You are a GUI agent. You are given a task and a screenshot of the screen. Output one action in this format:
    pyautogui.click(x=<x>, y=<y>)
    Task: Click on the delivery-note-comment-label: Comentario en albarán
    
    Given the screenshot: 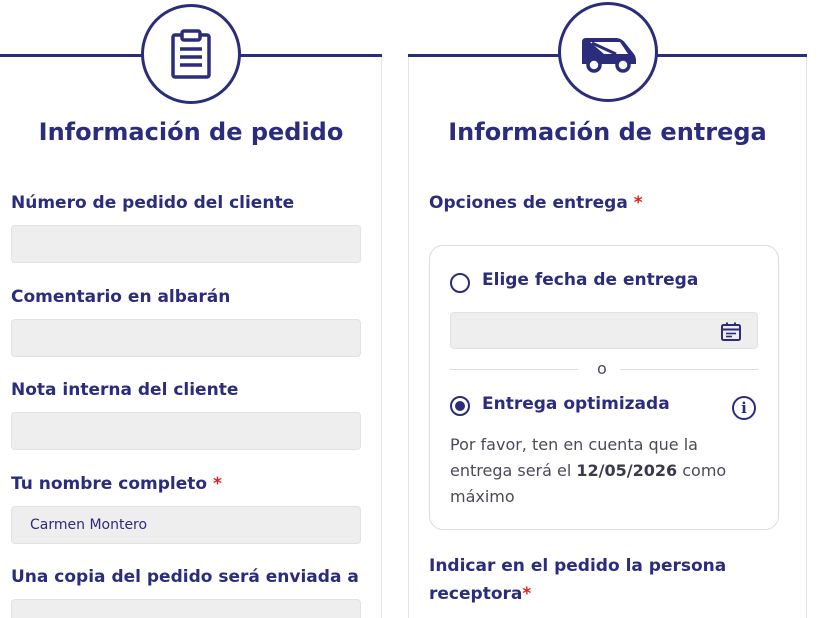 What is the action you would take?
    pyautogui.click(x=121, y=297)
    